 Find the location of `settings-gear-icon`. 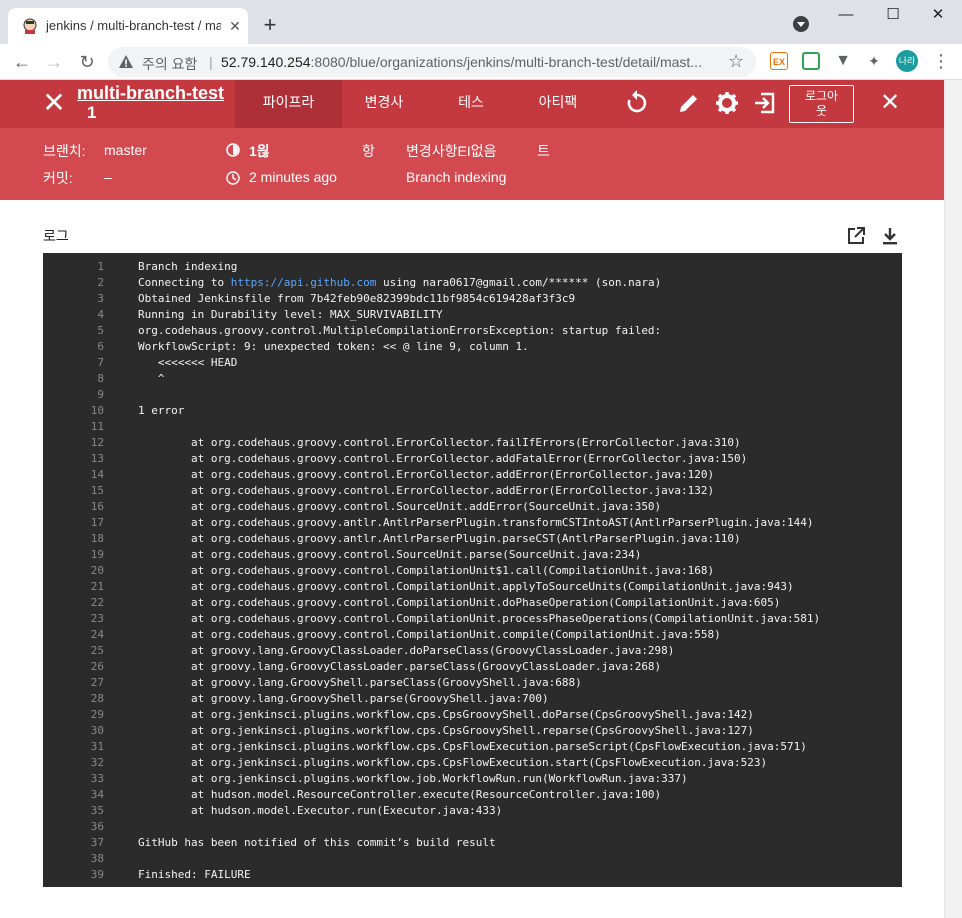

settings-gear-icon is located at coordinates (727, 103).